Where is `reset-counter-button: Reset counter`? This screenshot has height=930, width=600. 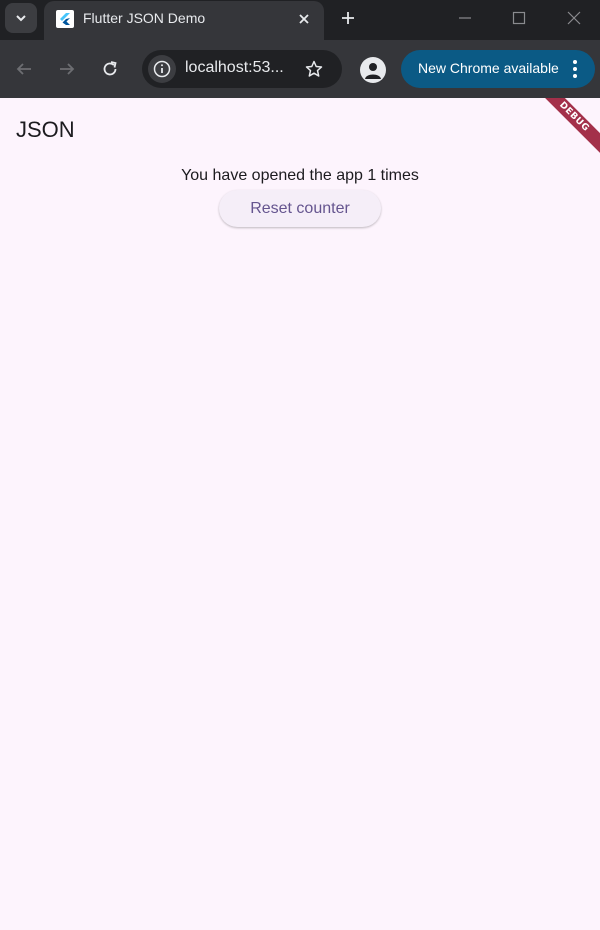 reset-counter-button: Reset counter is located at coordinates (300, 208).